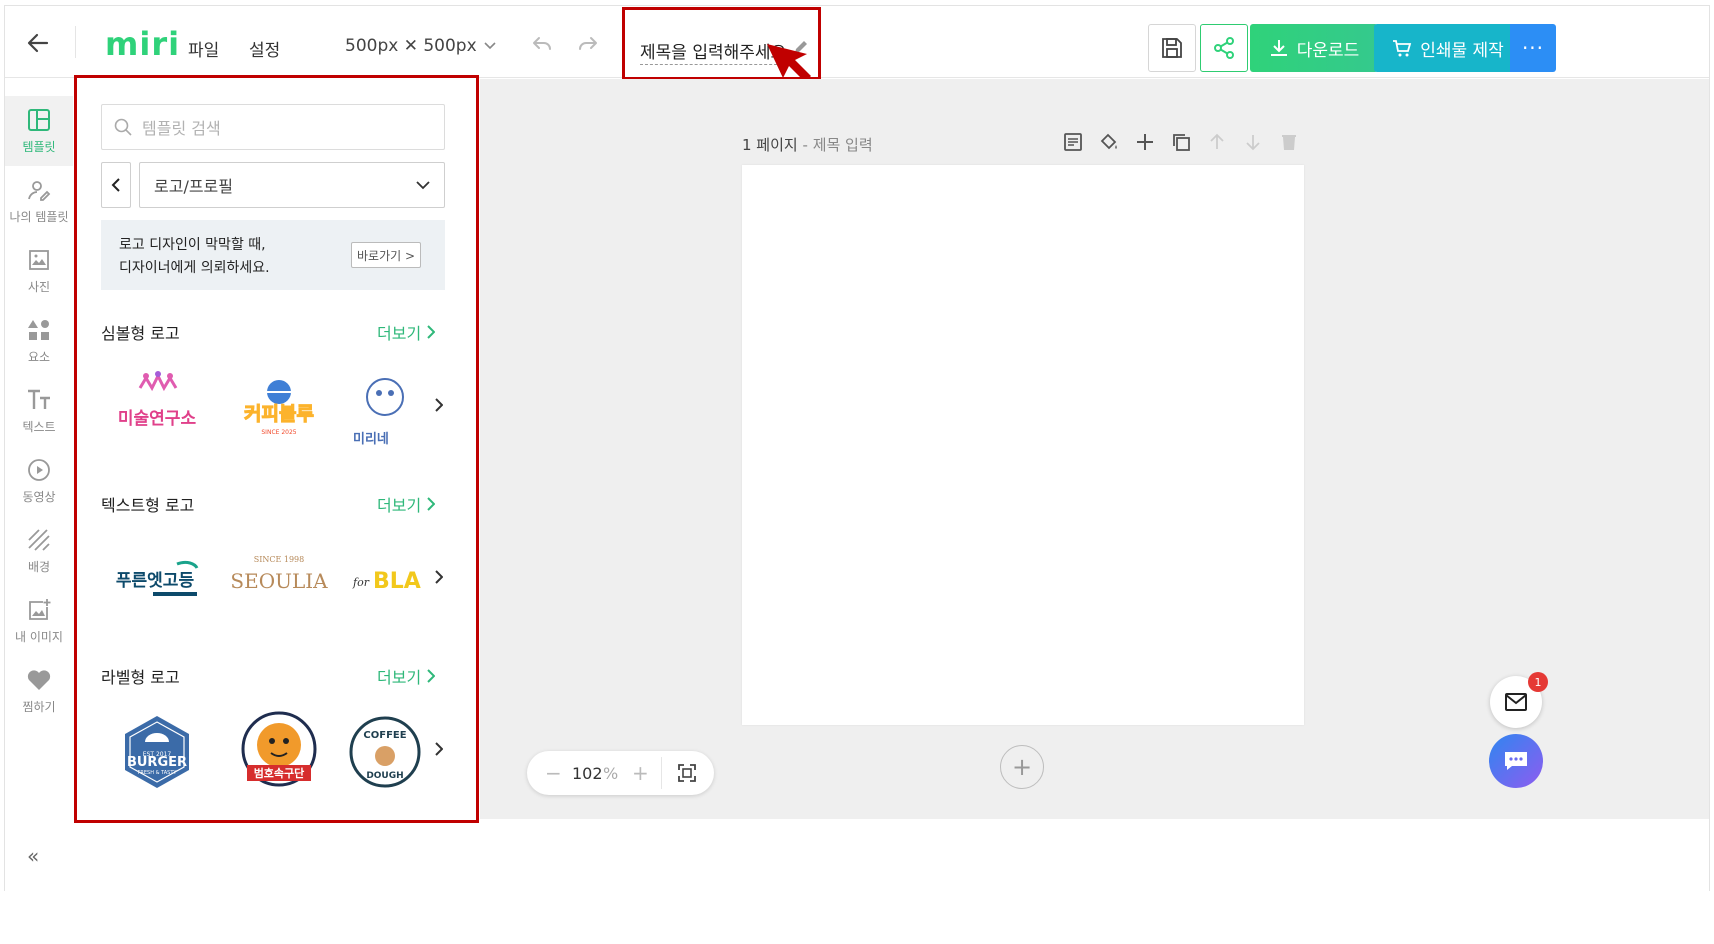 The height and width of the screenshot is (944, 1714). Describe the element at coordinates (39, 691) in the screenshot. I see `rail-item-favorites: 찜하기` at that location.